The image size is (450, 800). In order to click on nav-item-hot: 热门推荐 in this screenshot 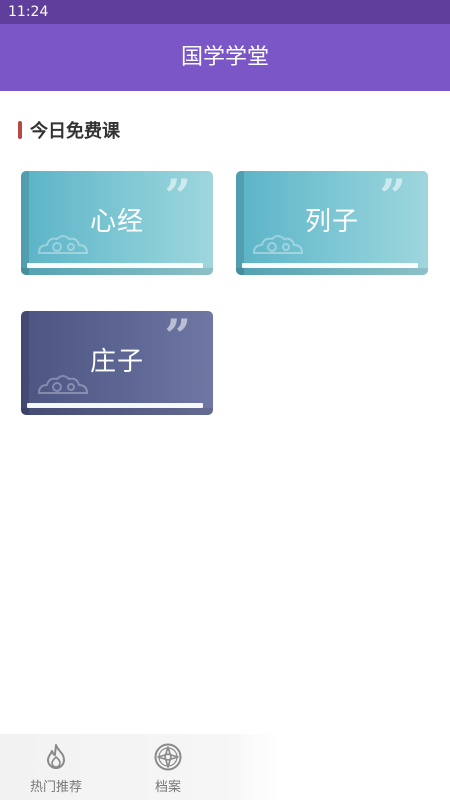, I will do `click(56, 768)`.